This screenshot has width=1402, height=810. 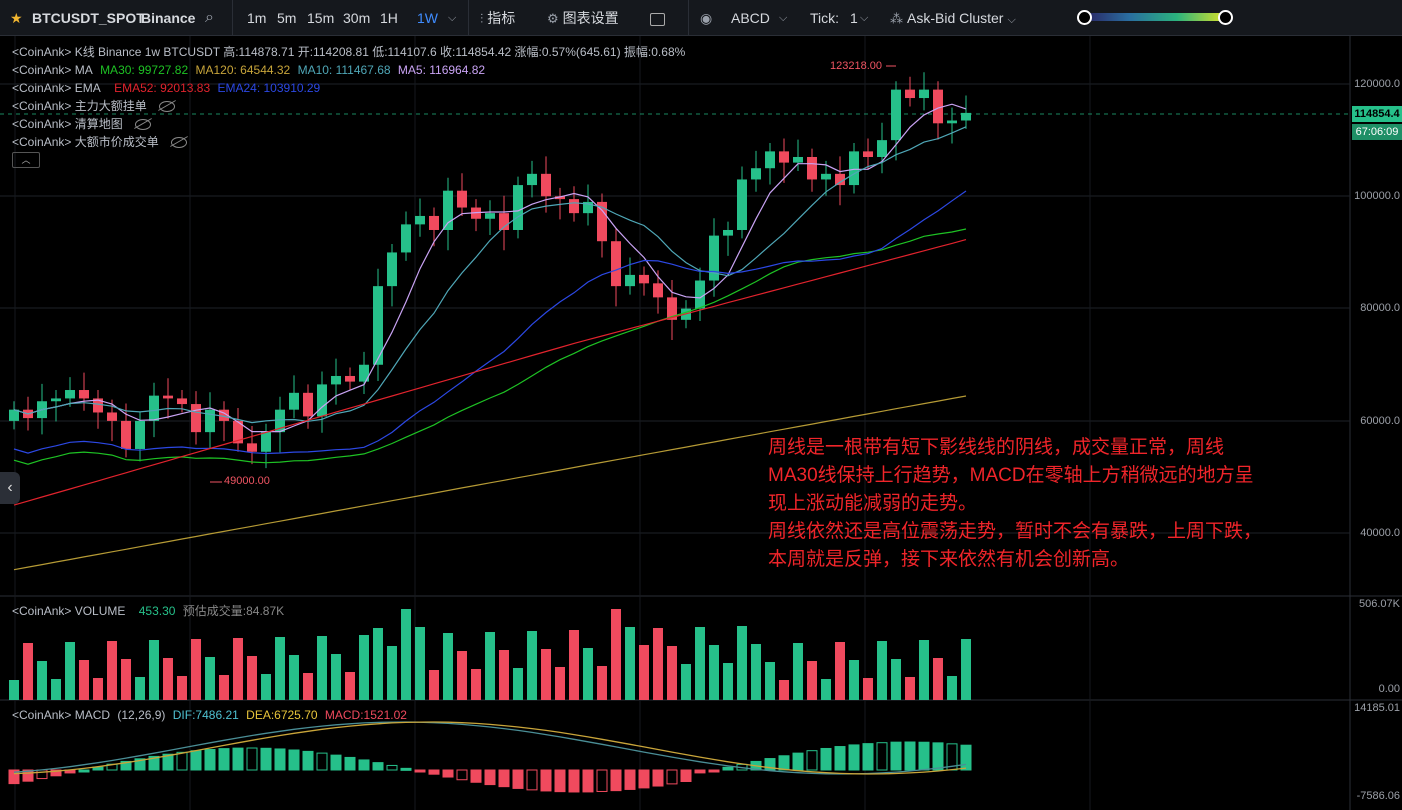 What do you see at coordinates (256, 18) in the screenshot?
I see `interval-1m: 1m` at bounding box center [256, 18].